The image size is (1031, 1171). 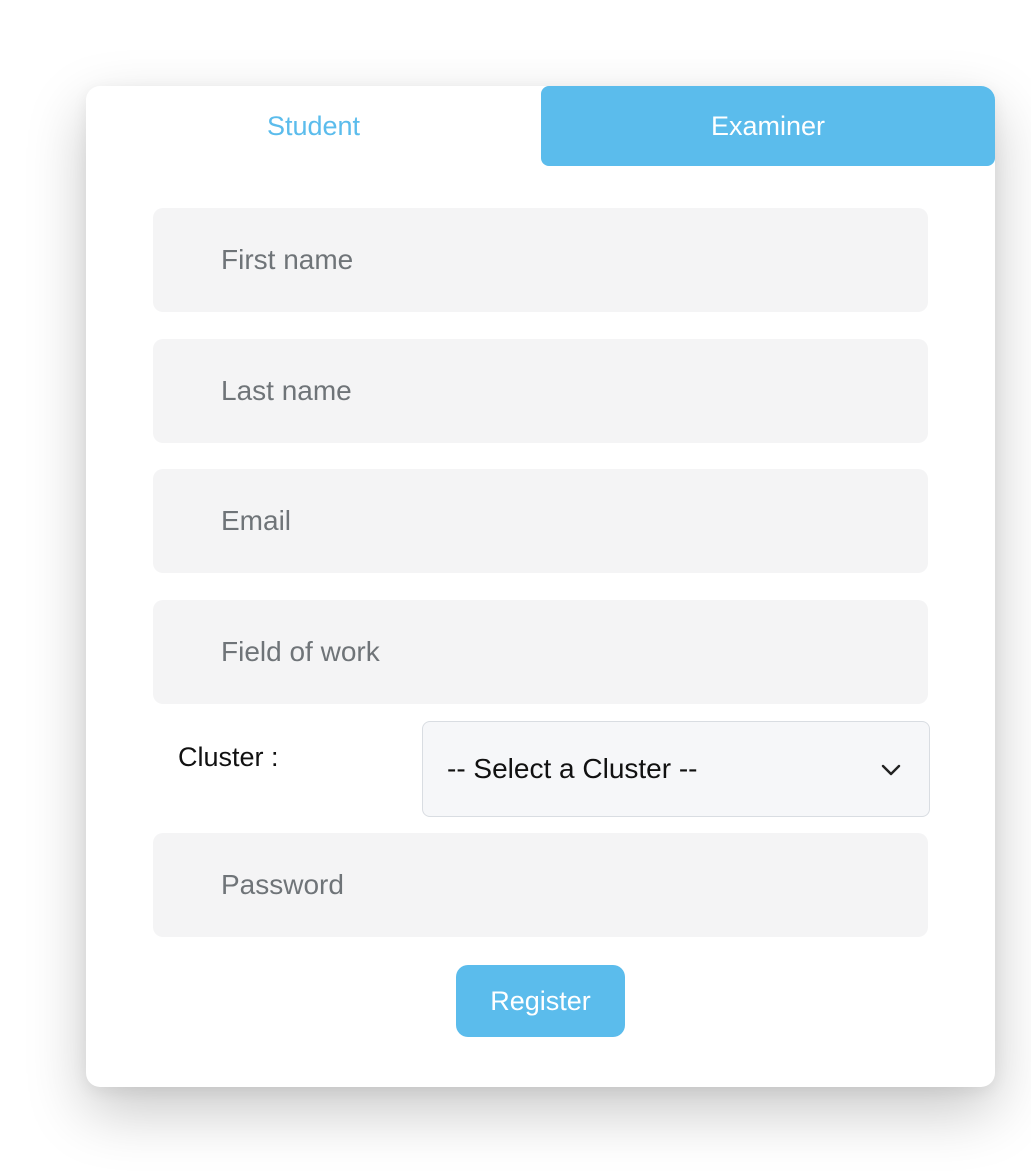 What do you see at coordinates (540, 652) in the screenshot?
I see `field-of-work-input` at bounding box center [540, 652].